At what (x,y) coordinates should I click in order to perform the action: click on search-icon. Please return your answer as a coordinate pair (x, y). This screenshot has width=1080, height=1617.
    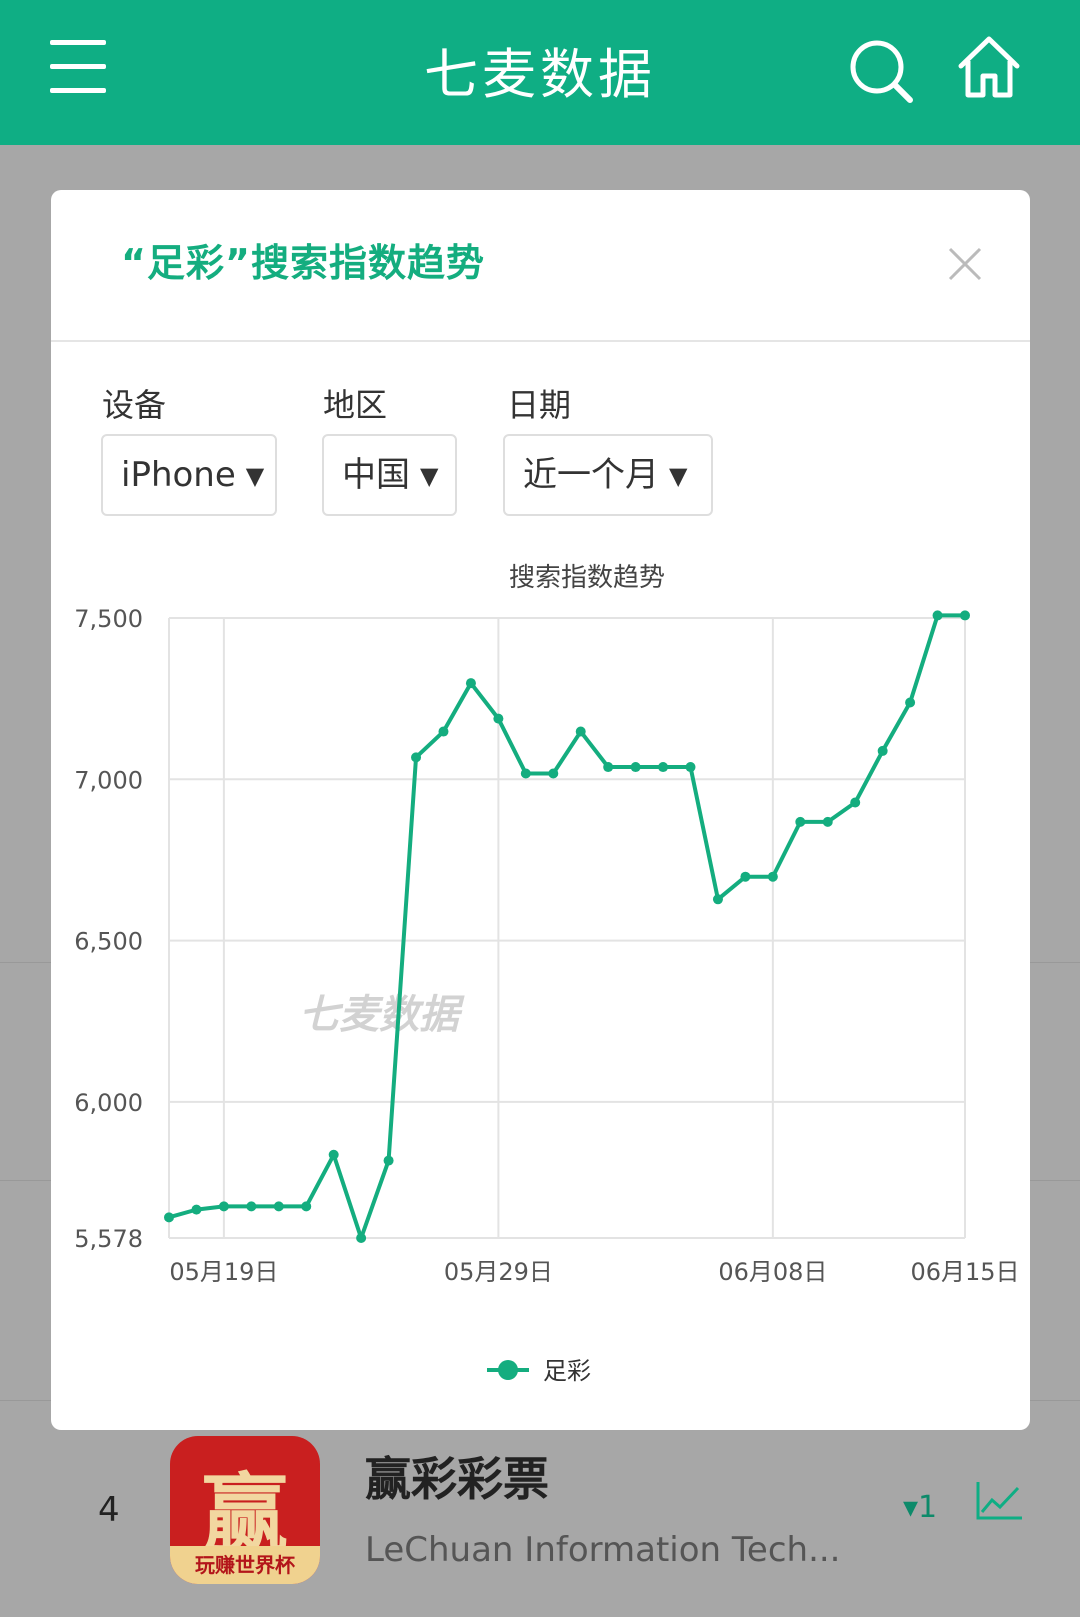
    Looking at the image, I should click on (881, 71).